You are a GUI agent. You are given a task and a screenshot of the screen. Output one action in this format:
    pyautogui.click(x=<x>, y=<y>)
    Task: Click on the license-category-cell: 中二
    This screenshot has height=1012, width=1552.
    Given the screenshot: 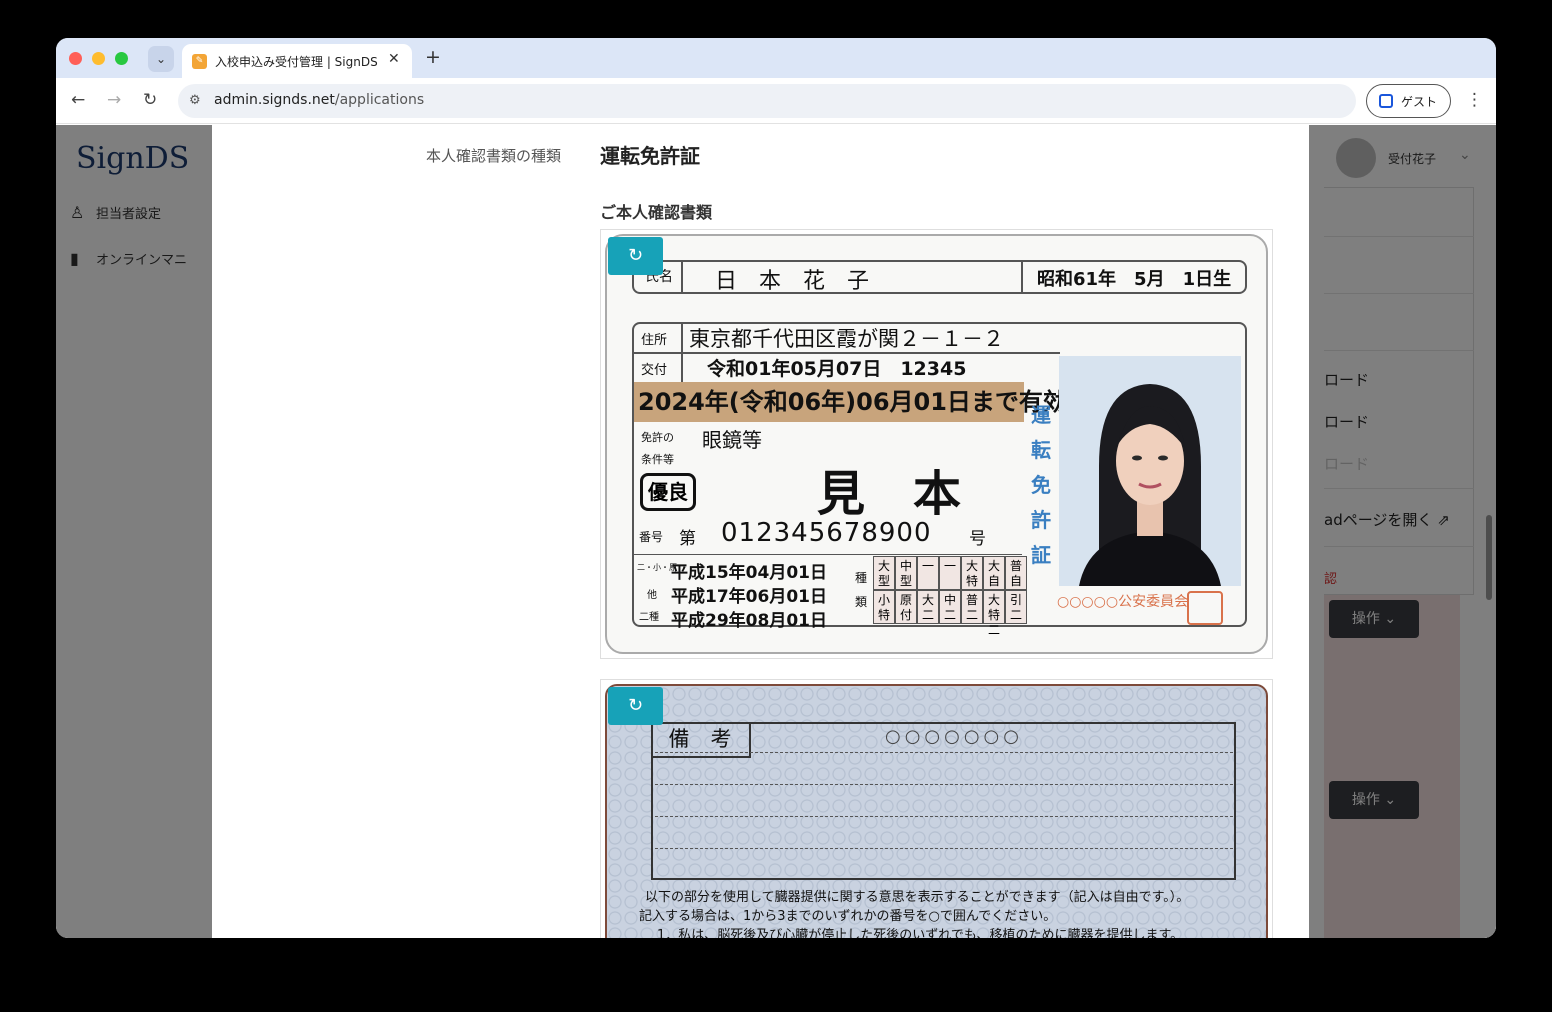 What is the action you would take?
    pyautogui.click(x=950, y=607)
    